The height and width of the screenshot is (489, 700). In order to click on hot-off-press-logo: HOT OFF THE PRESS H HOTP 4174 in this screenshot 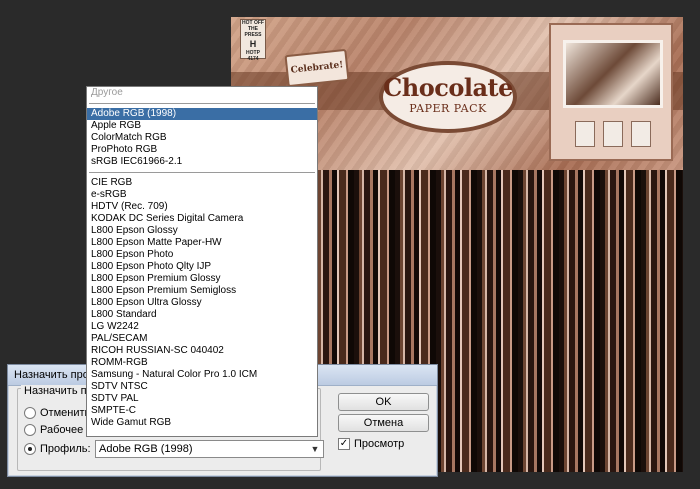, I will do `click(253, 40)`.